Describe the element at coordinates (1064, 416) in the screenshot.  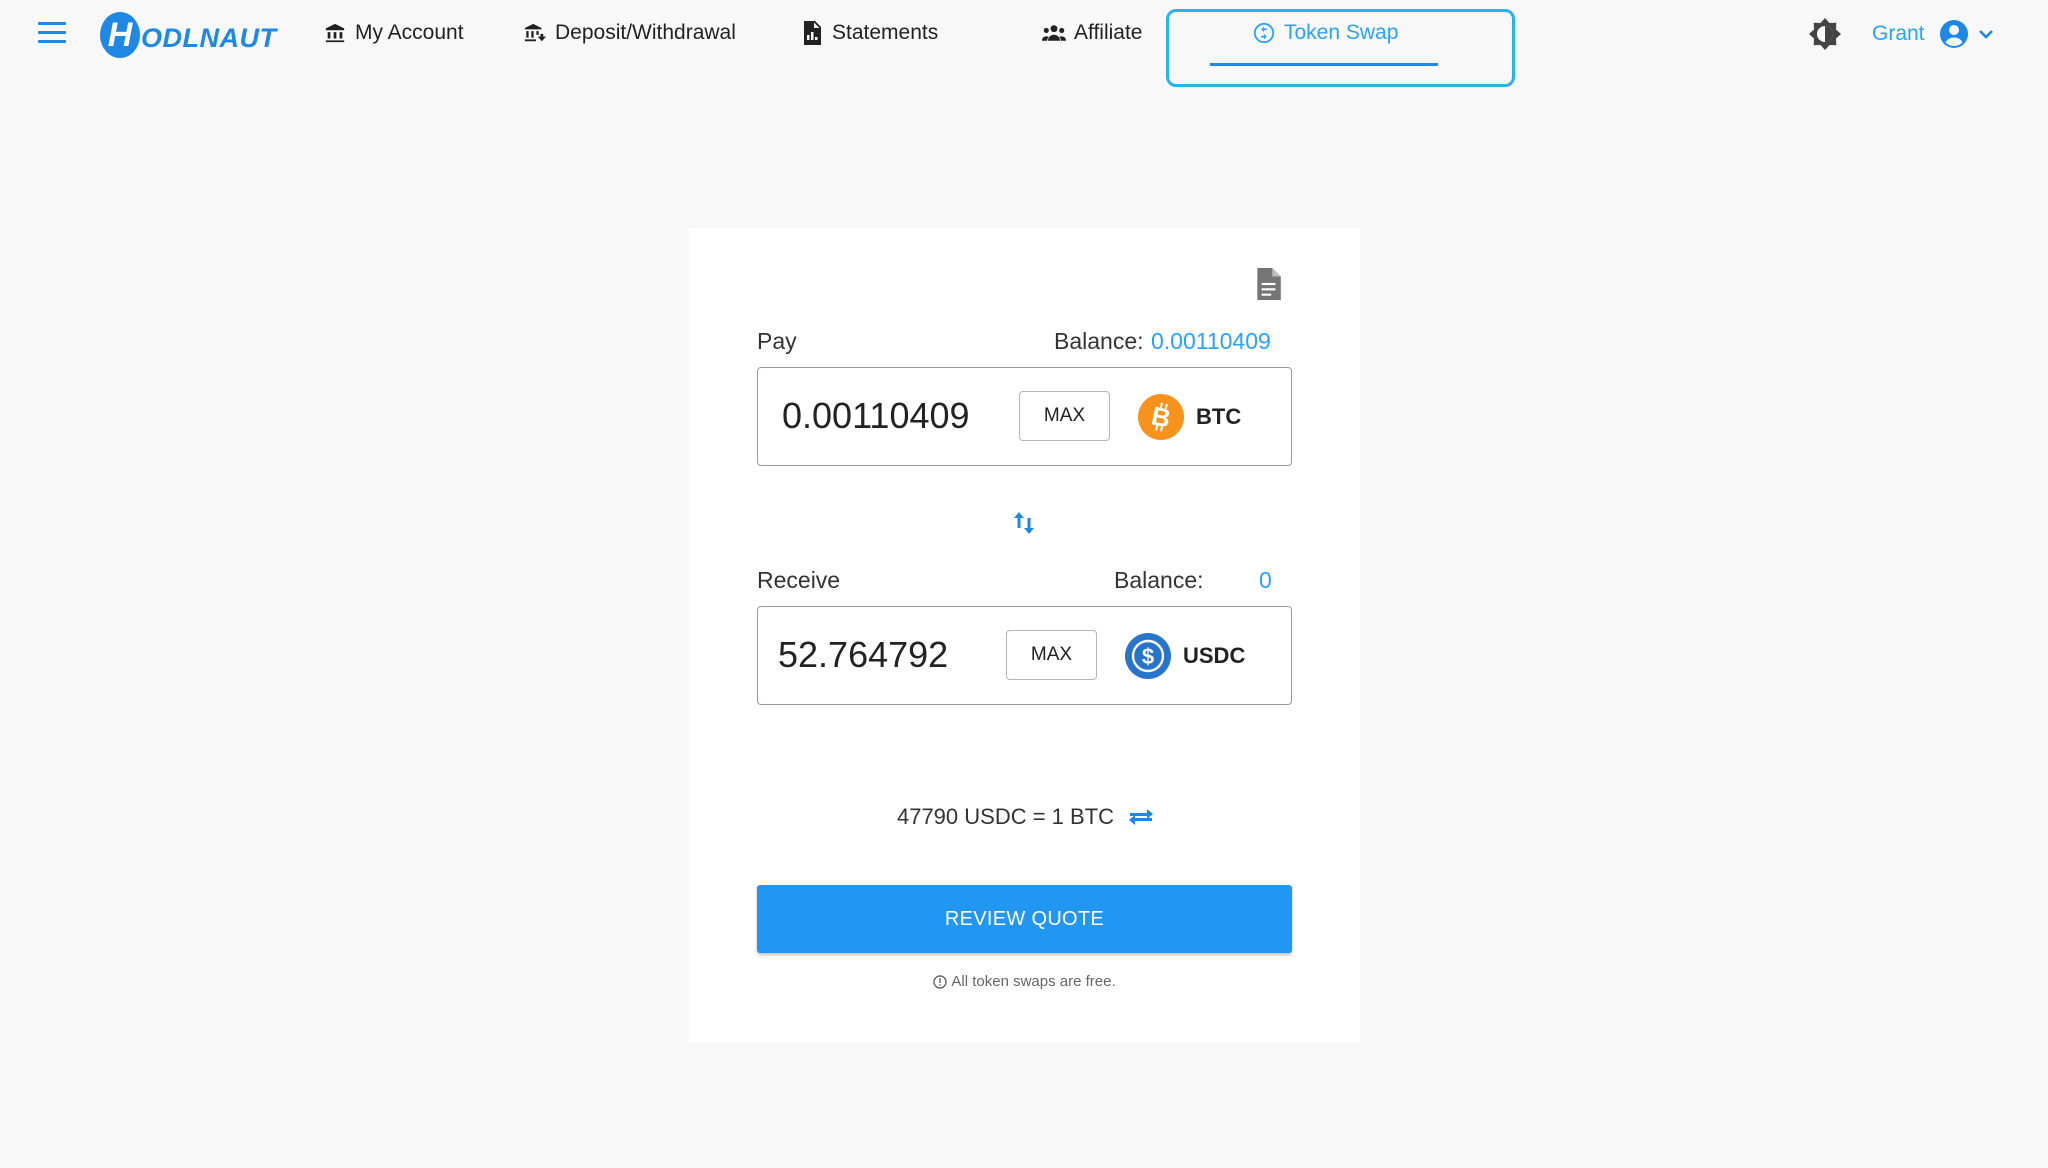
I see `pay-max-button: MAX` at that location.